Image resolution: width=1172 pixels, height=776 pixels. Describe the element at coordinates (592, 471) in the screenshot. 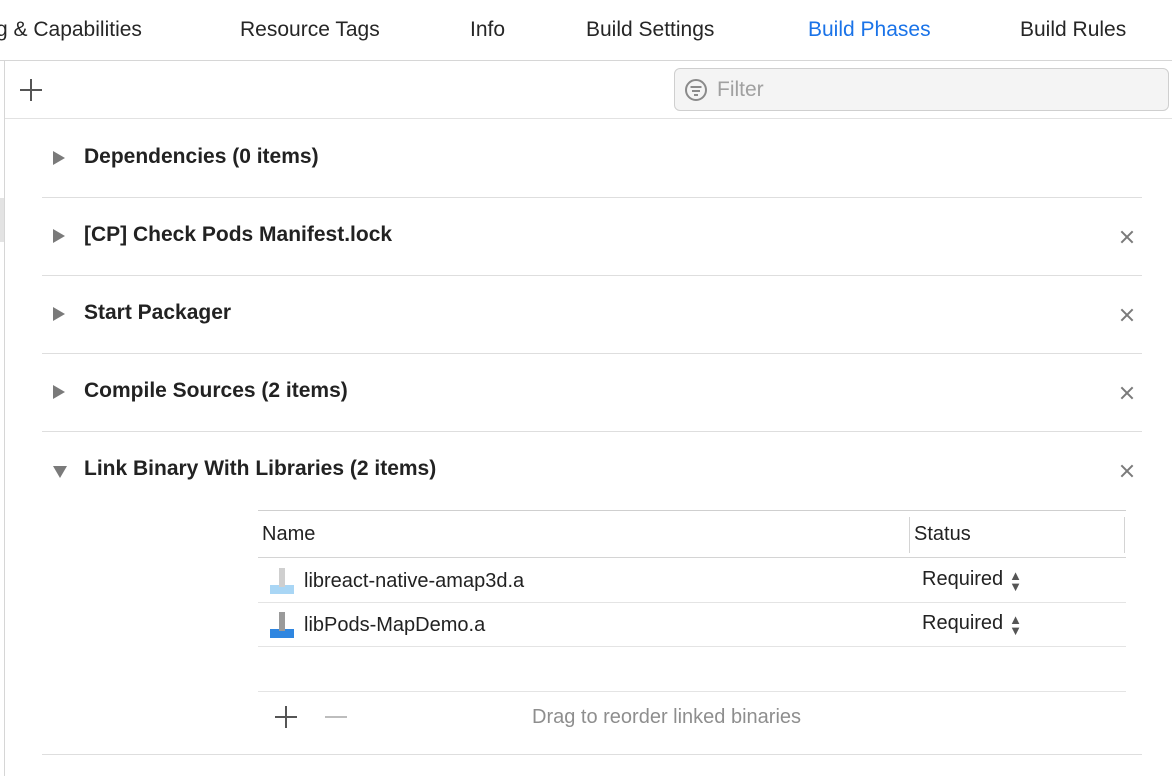

I see `phase-header: Link Binary With Libraries (2 items)` at that location.